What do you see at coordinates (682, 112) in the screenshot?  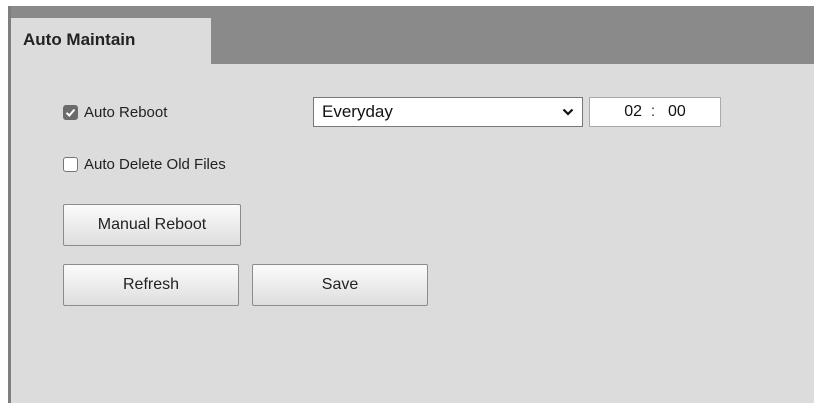 I see `reboot-minute-field: 00` at bounding box center [682, 112].